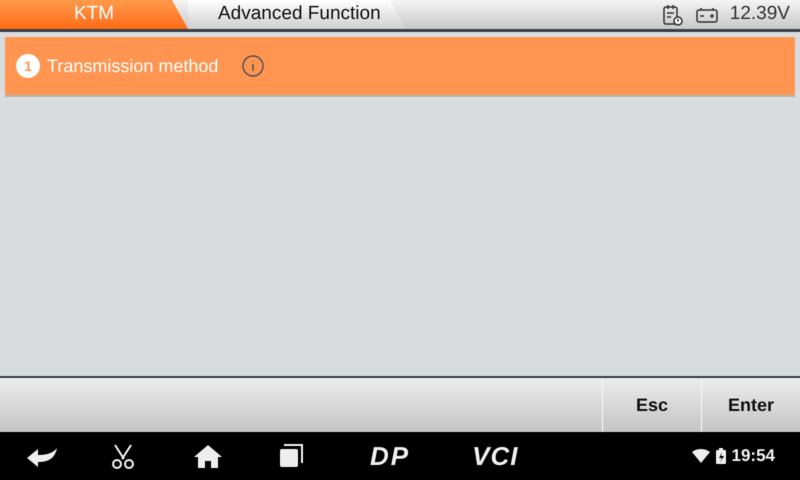  What do you see at coordinates (253, 66) in the screenshot?
I see `info-icon` at bounding box center [253, 66].